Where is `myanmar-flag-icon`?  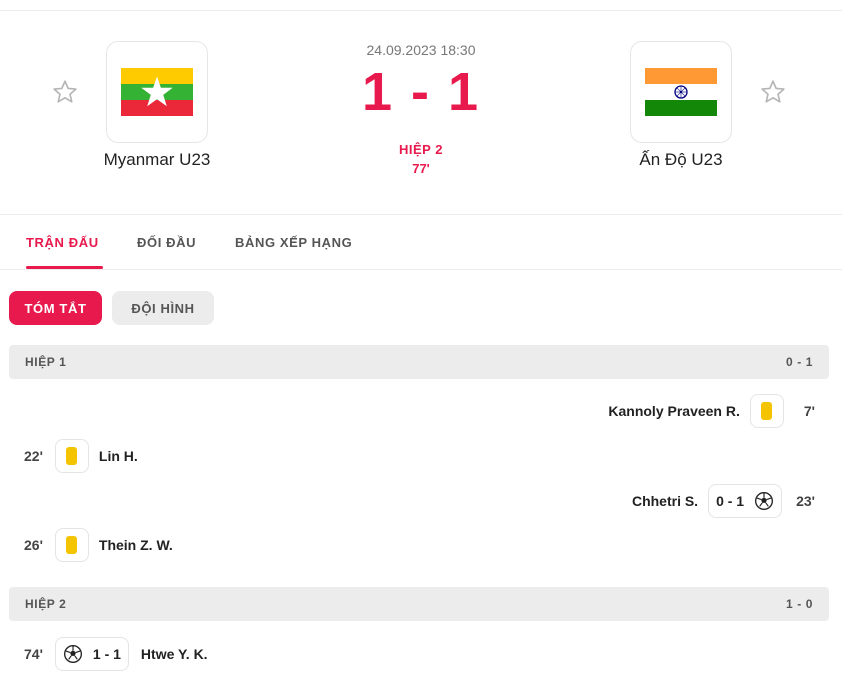
myanmar-flag-icon is located at coordinates (157, 92).